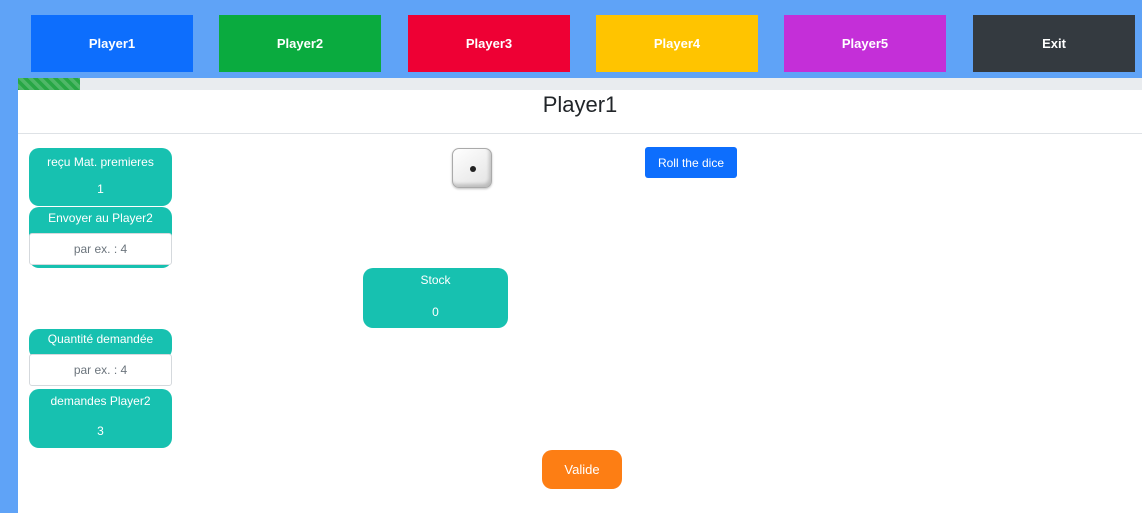 The width and height of the screenshot is (1142, 513). Describe the element at coordinates (580, 133) in the screenshot. I see `title-divider` at that location.